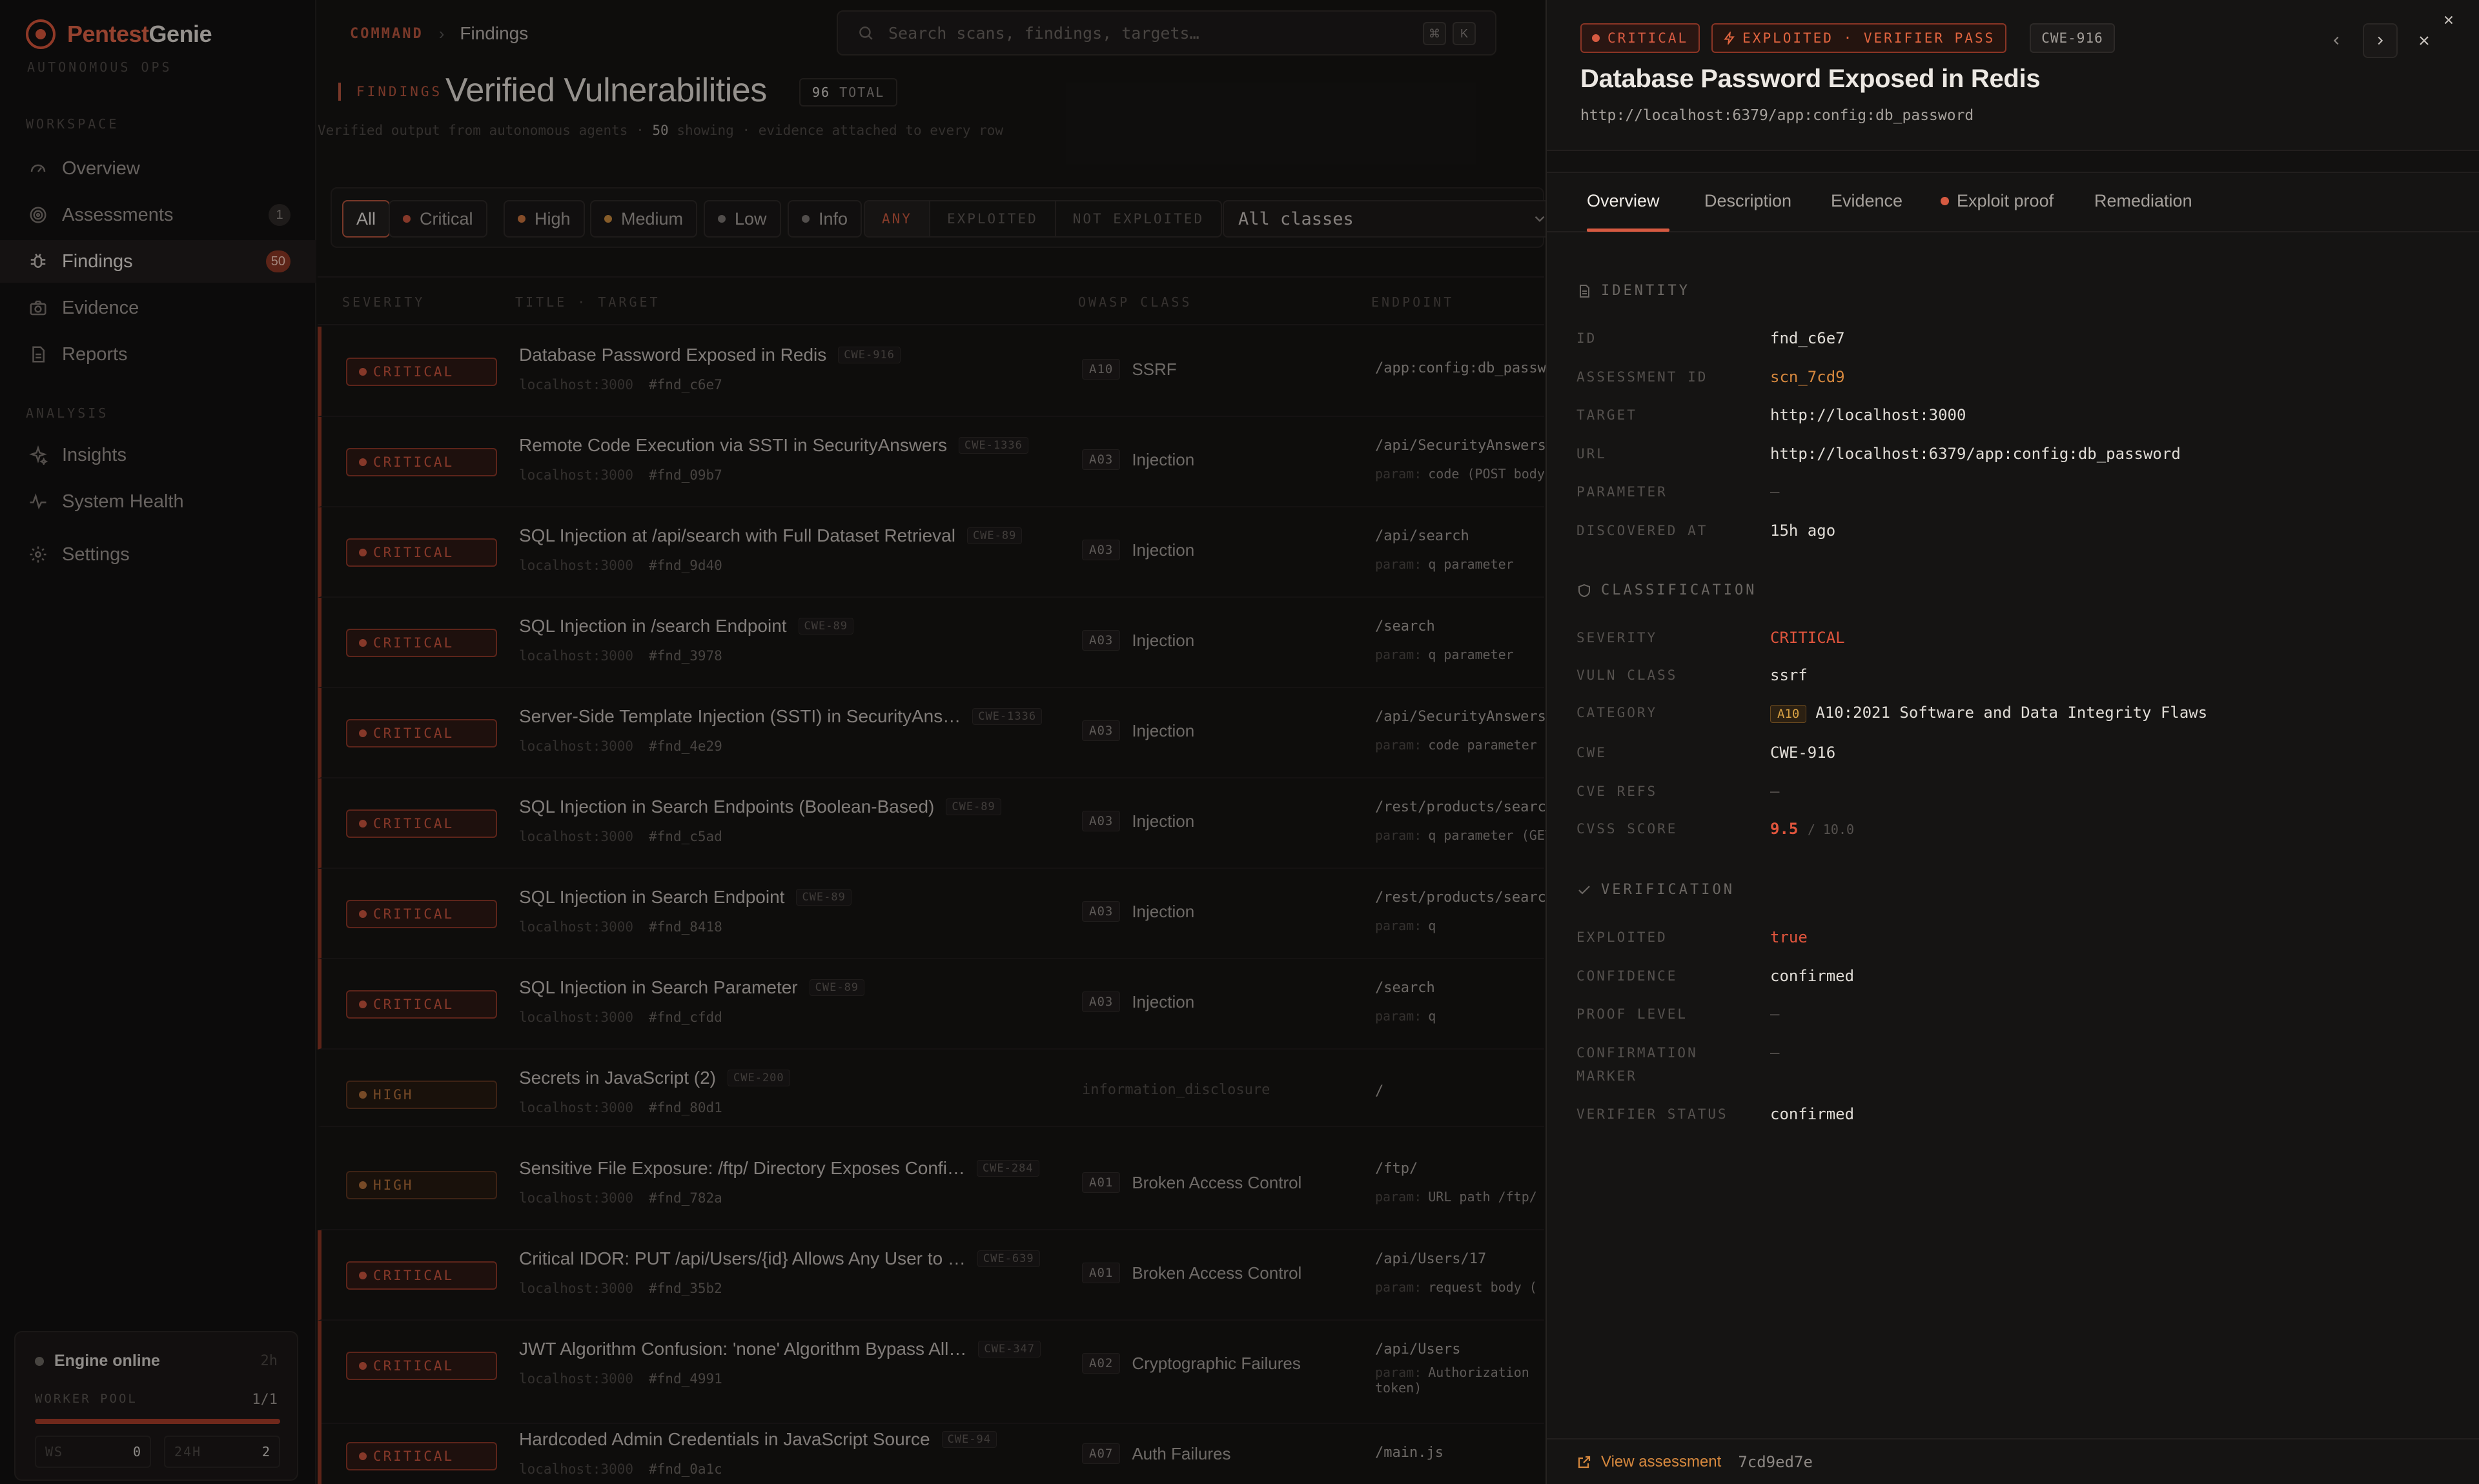 Image resolution: width=2479 pixels, height=1484 pixels. What do you see at coordinates (1748, 201) in the screenshot?
I see `tab-description: Description` at bounding box center [1748, 201].